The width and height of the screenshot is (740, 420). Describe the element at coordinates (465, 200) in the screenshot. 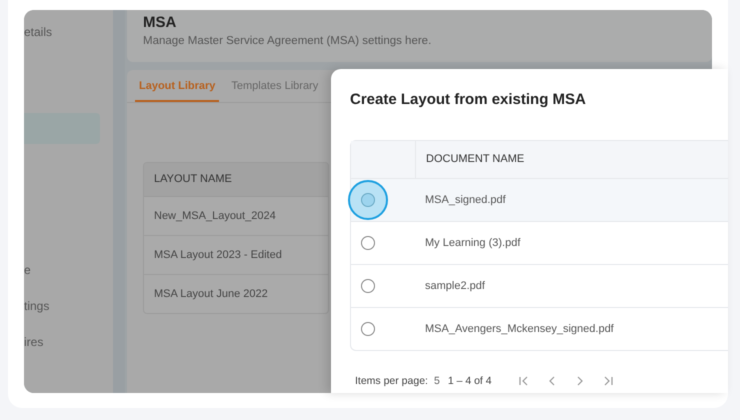

I see `table-cell-text: MSA_signed.pdf` at that location.